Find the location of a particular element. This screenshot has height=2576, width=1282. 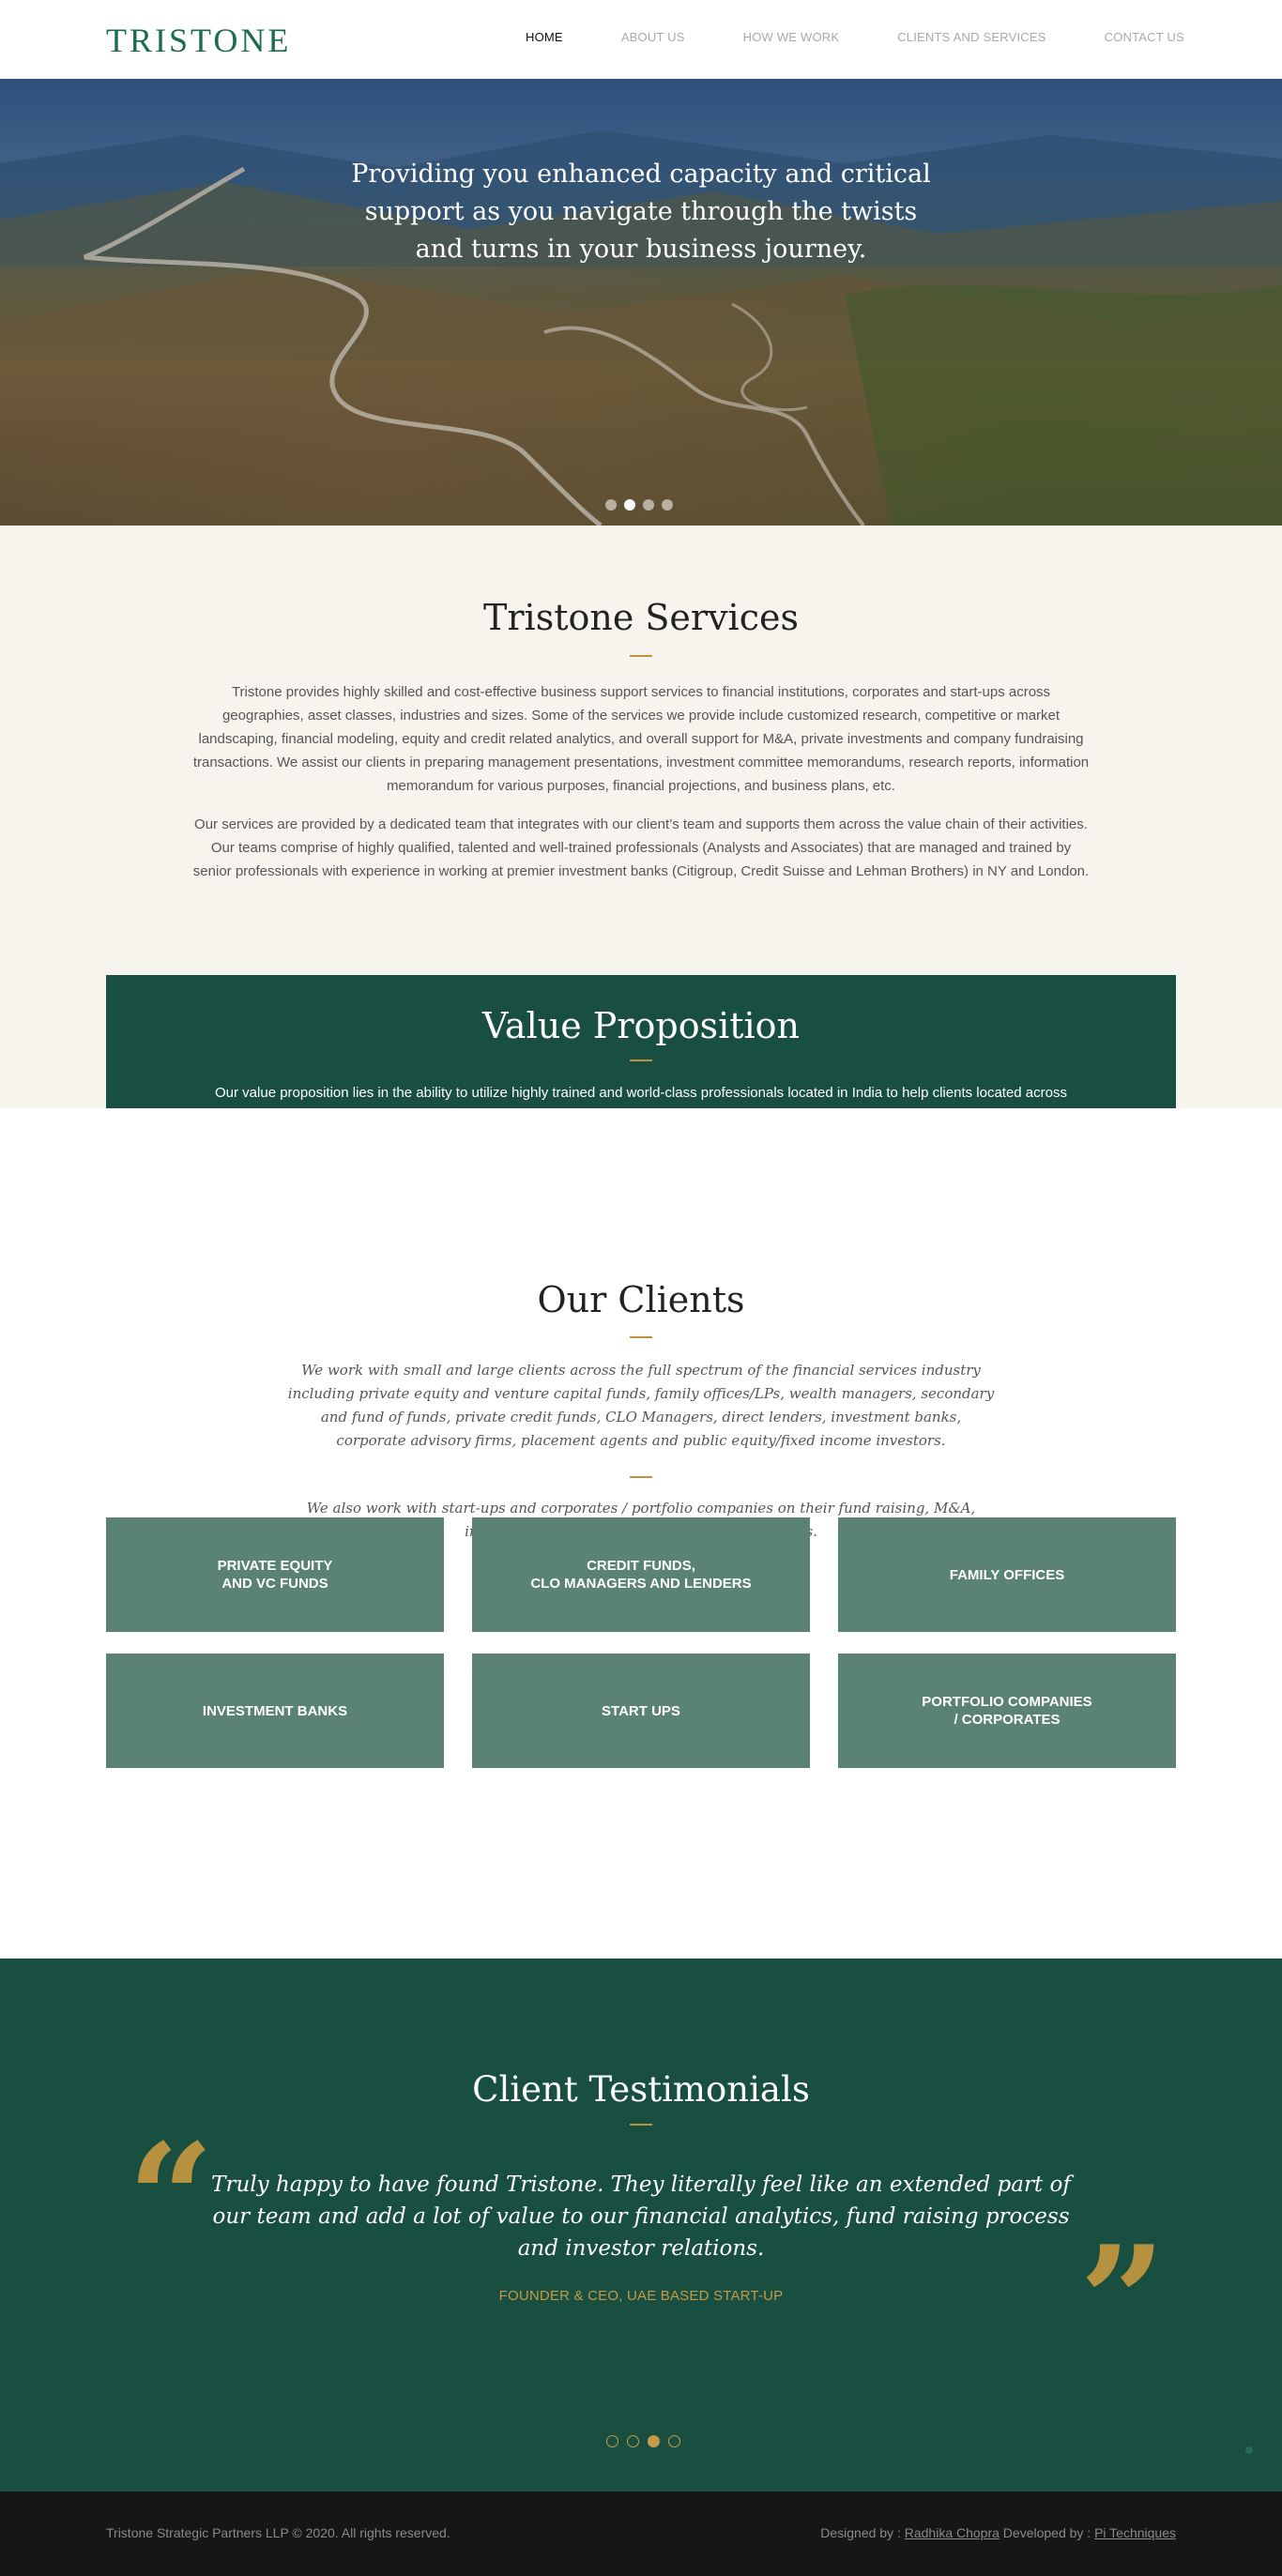

tile-label: PORTFOLIO COMPANIES is located at coordinates (1007, 1702).